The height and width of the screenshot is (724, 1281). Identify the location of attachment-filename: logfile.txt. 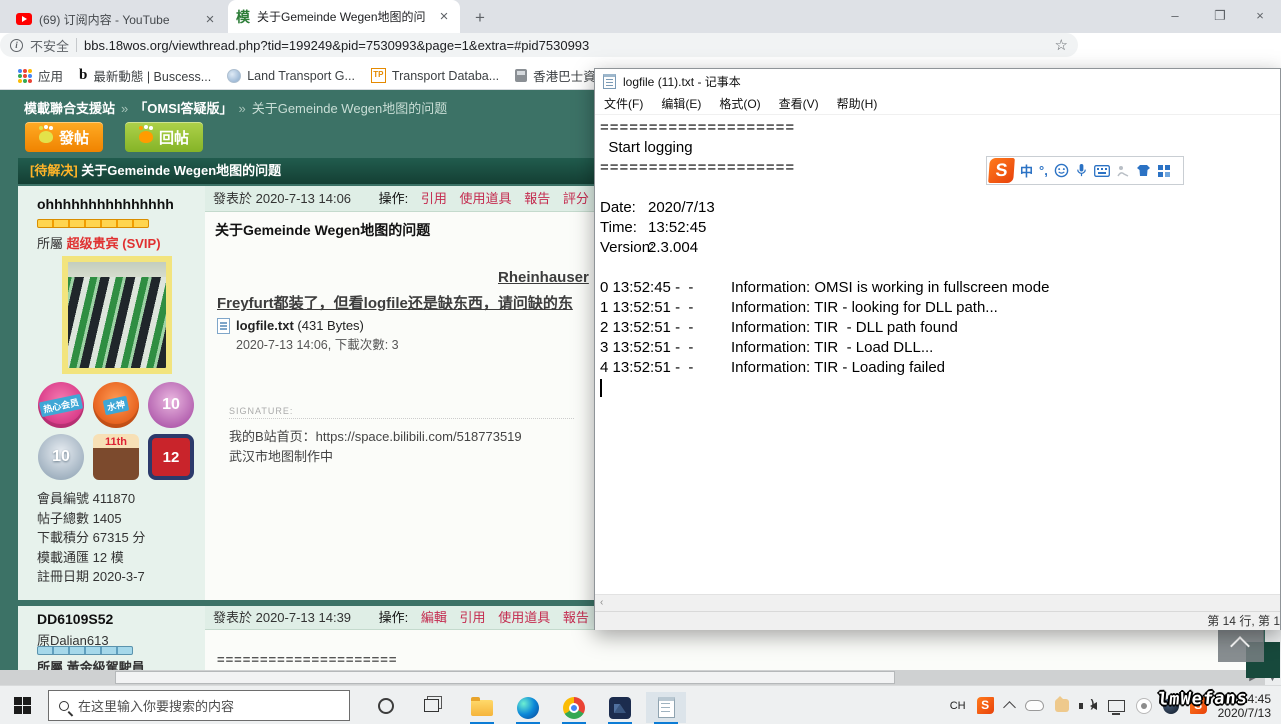
(265, 325).